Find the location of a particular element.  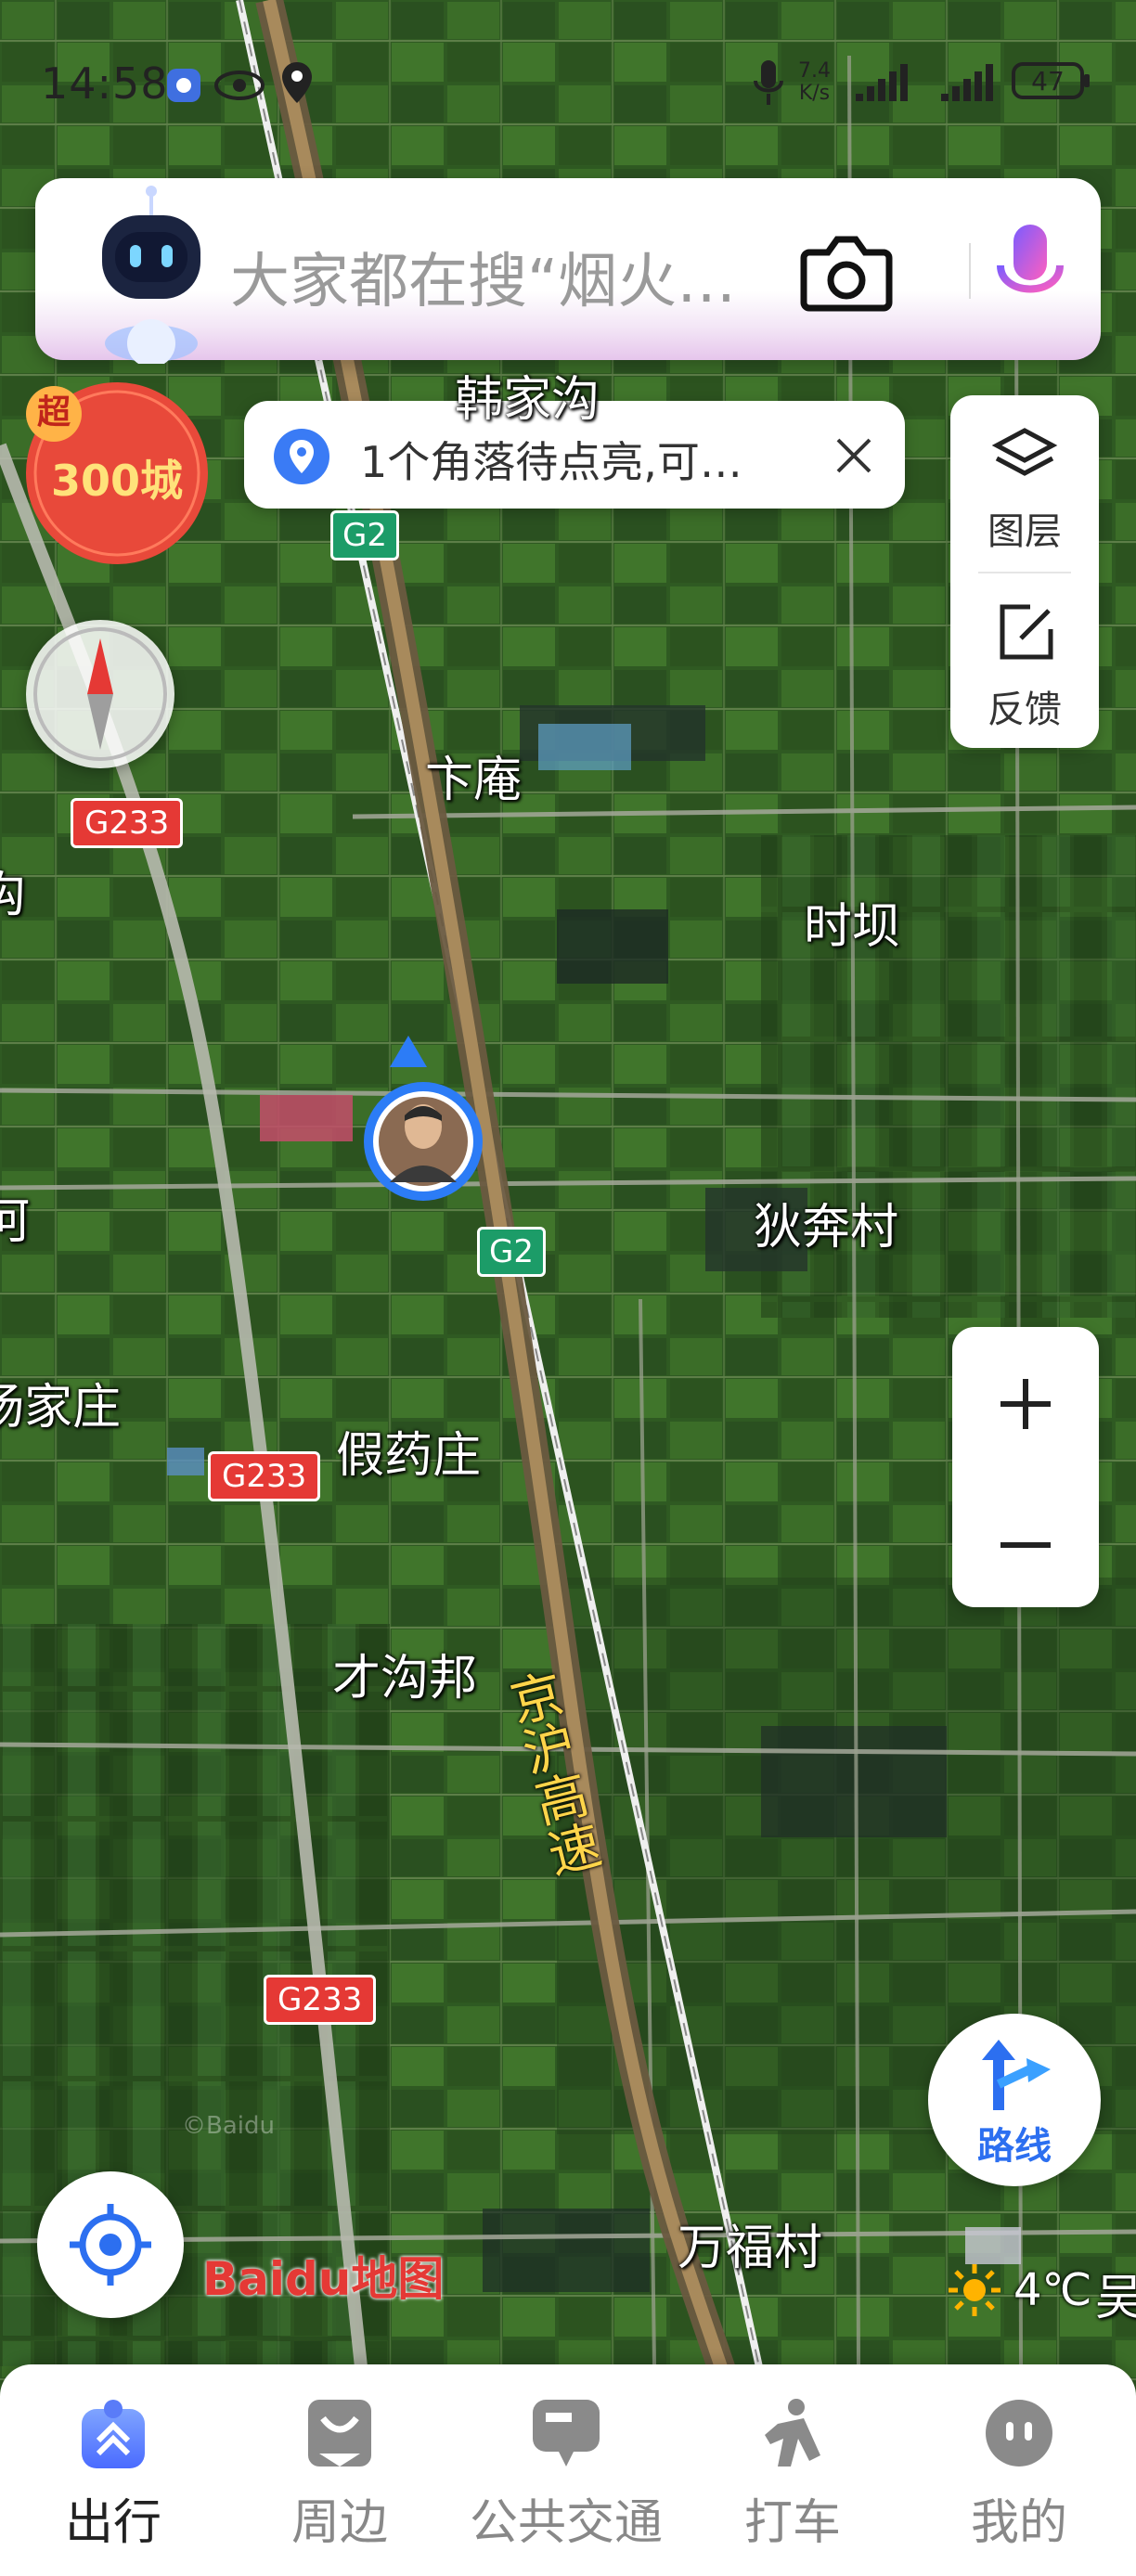

map-watermark: ©Baidu is located at coordinates (228, 2126).